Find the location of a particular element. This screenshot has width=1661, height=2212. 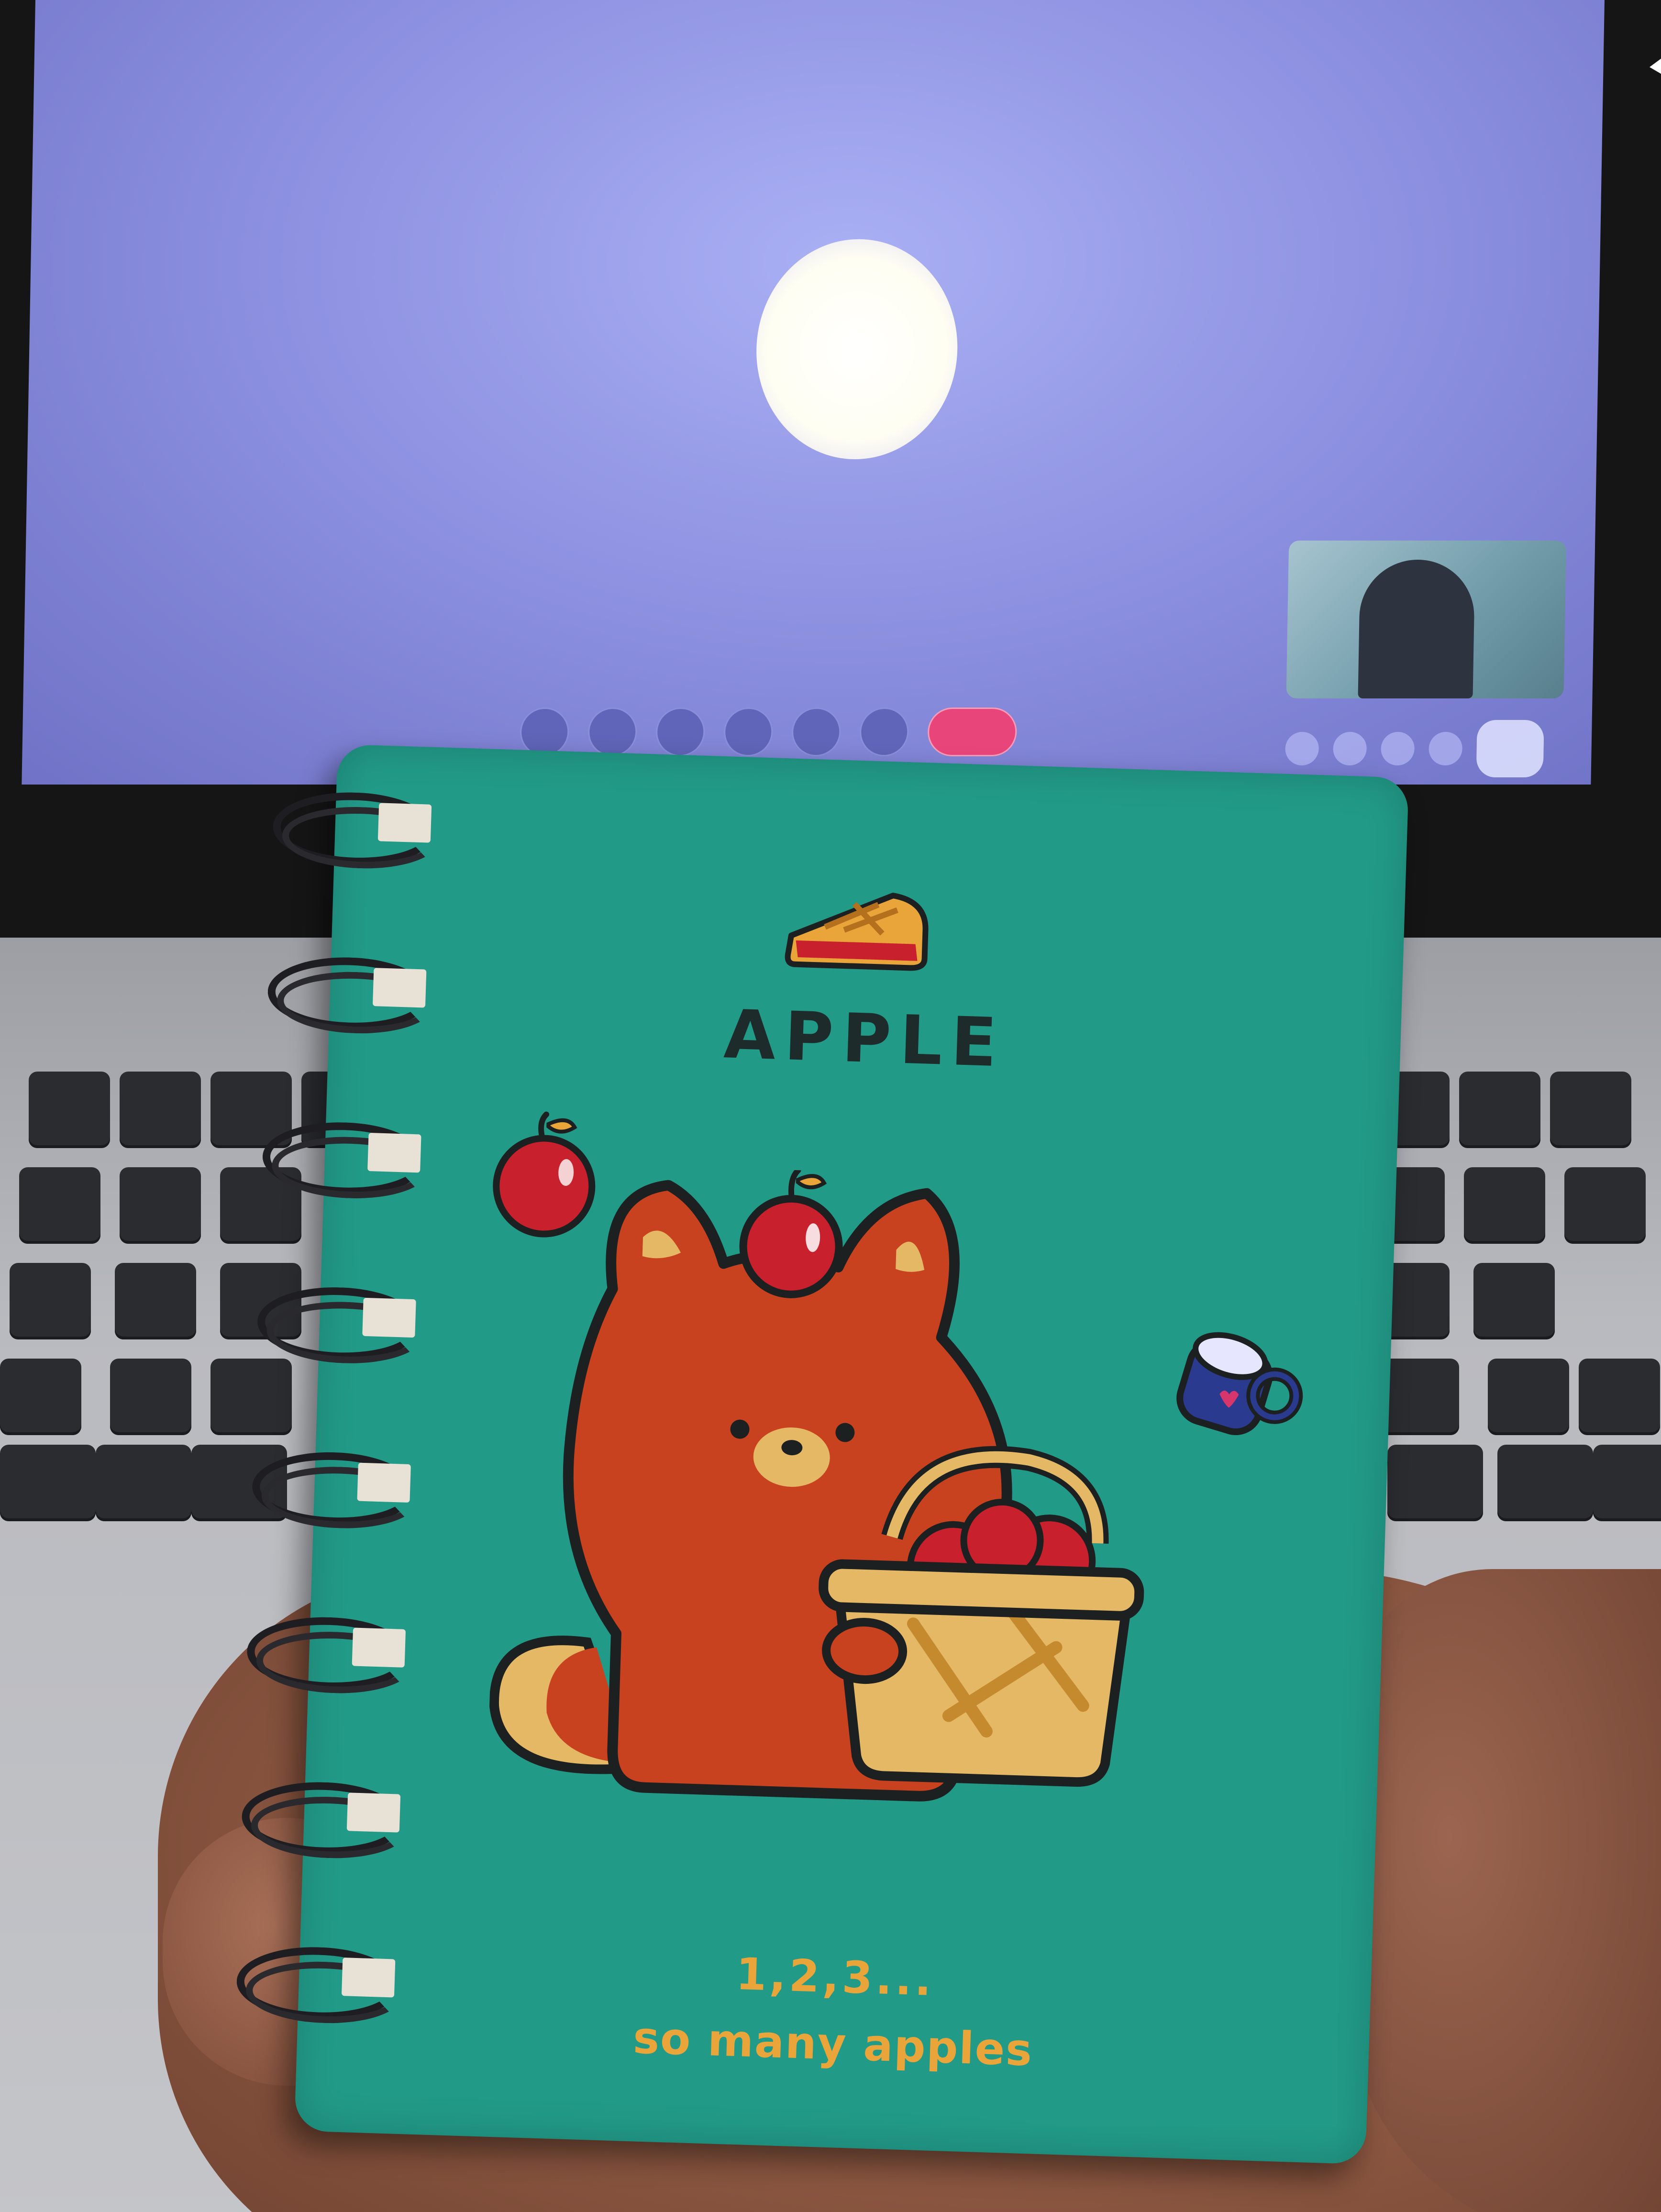

notebook-title: APPLE is located at coordinates (865, 1039).